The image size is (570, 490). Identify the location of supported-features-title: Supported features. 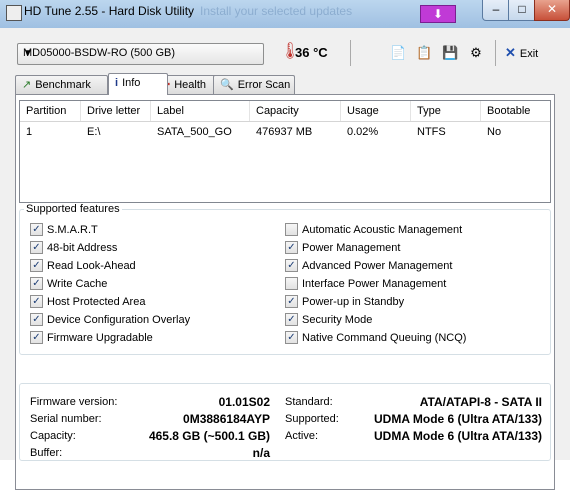
(73, 209).